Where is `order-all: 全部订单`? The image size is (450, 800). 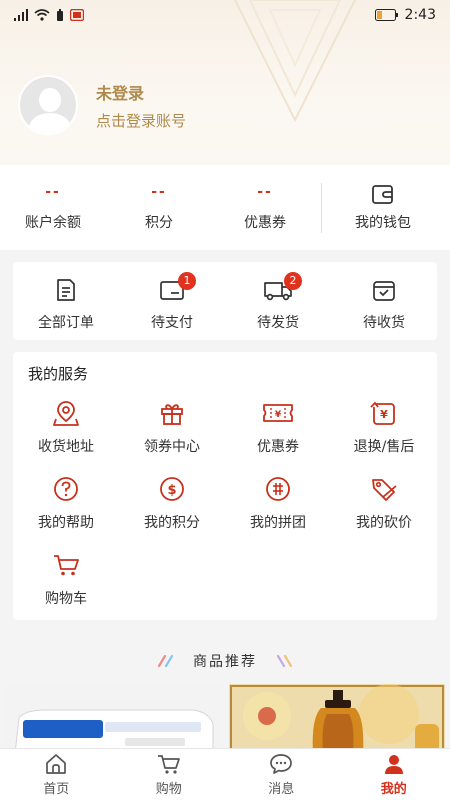
order-all: 全部订单 is located at coordinates (66, 301).